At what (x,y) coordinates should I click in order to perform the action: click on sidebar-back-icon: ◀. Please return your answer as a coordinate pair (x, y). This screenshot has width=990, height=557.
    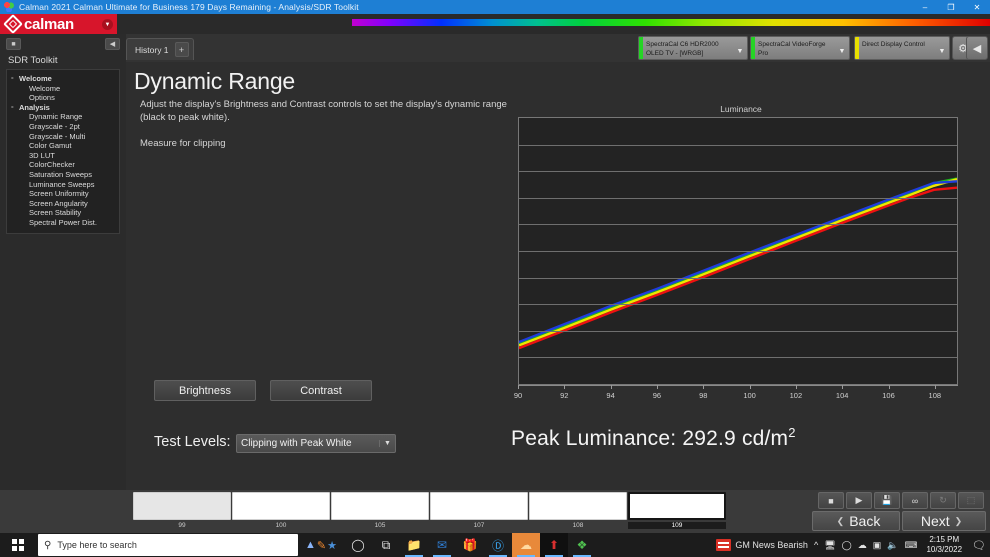
    Looking at the image, I should click on (112, 44).